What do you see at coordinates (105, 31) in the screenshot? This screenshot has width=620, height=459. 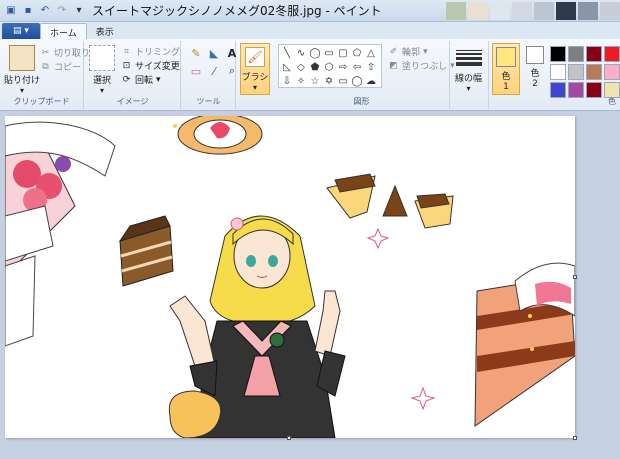 I see `tab-view: 表示` at bounding box center [105, 31].